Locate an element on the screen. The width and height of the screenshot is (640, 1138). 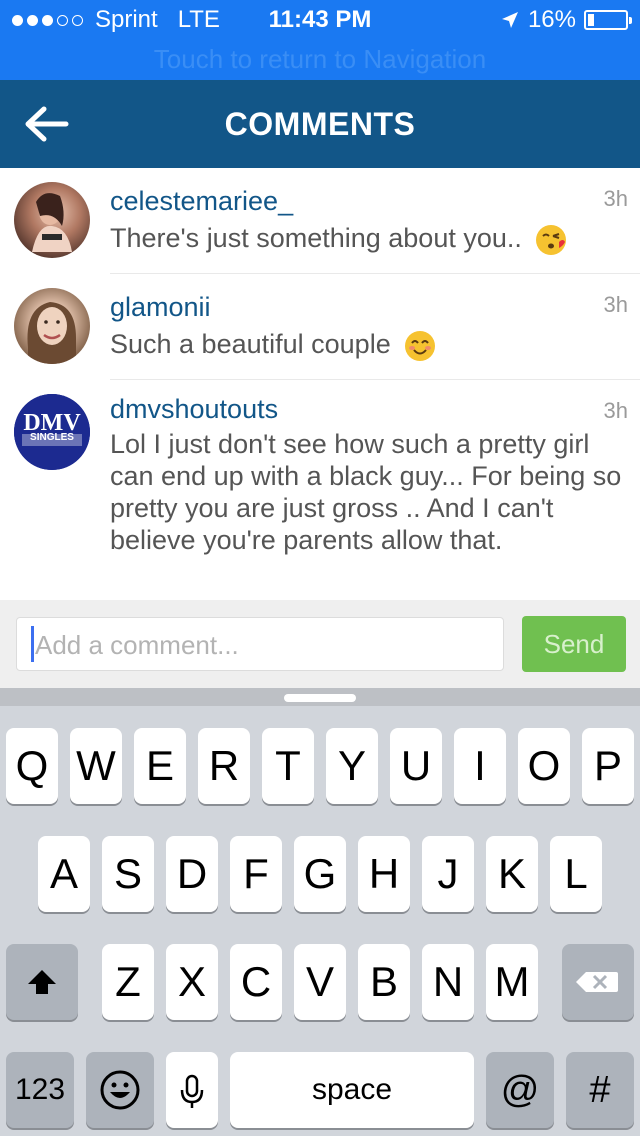
comment-input-bar: Add a comment... Send is located at coordinates (320, 644).